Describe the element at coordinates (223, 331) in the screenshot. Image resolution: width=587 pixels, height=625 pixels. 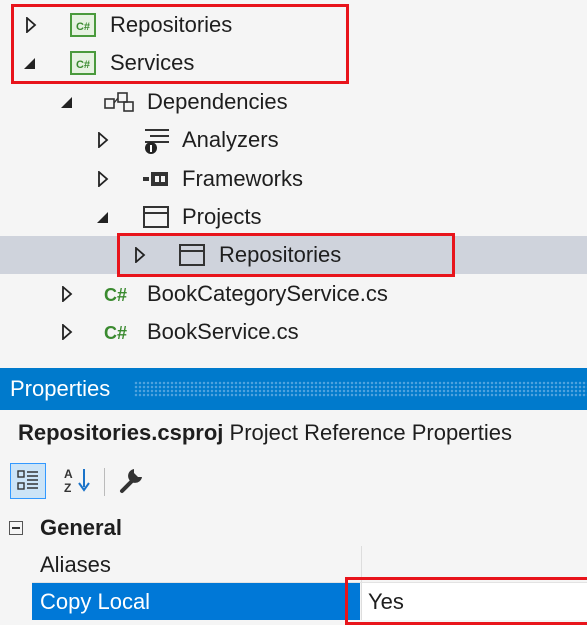
I see `tree-item-label: BookService.cs` at that location.